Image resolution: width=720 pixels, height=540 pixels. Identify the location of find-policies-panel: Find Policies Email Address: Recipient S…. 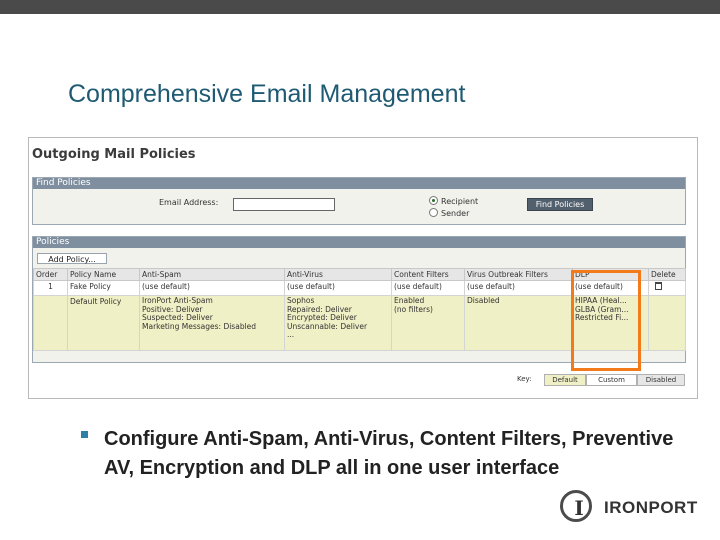
(359, 201).